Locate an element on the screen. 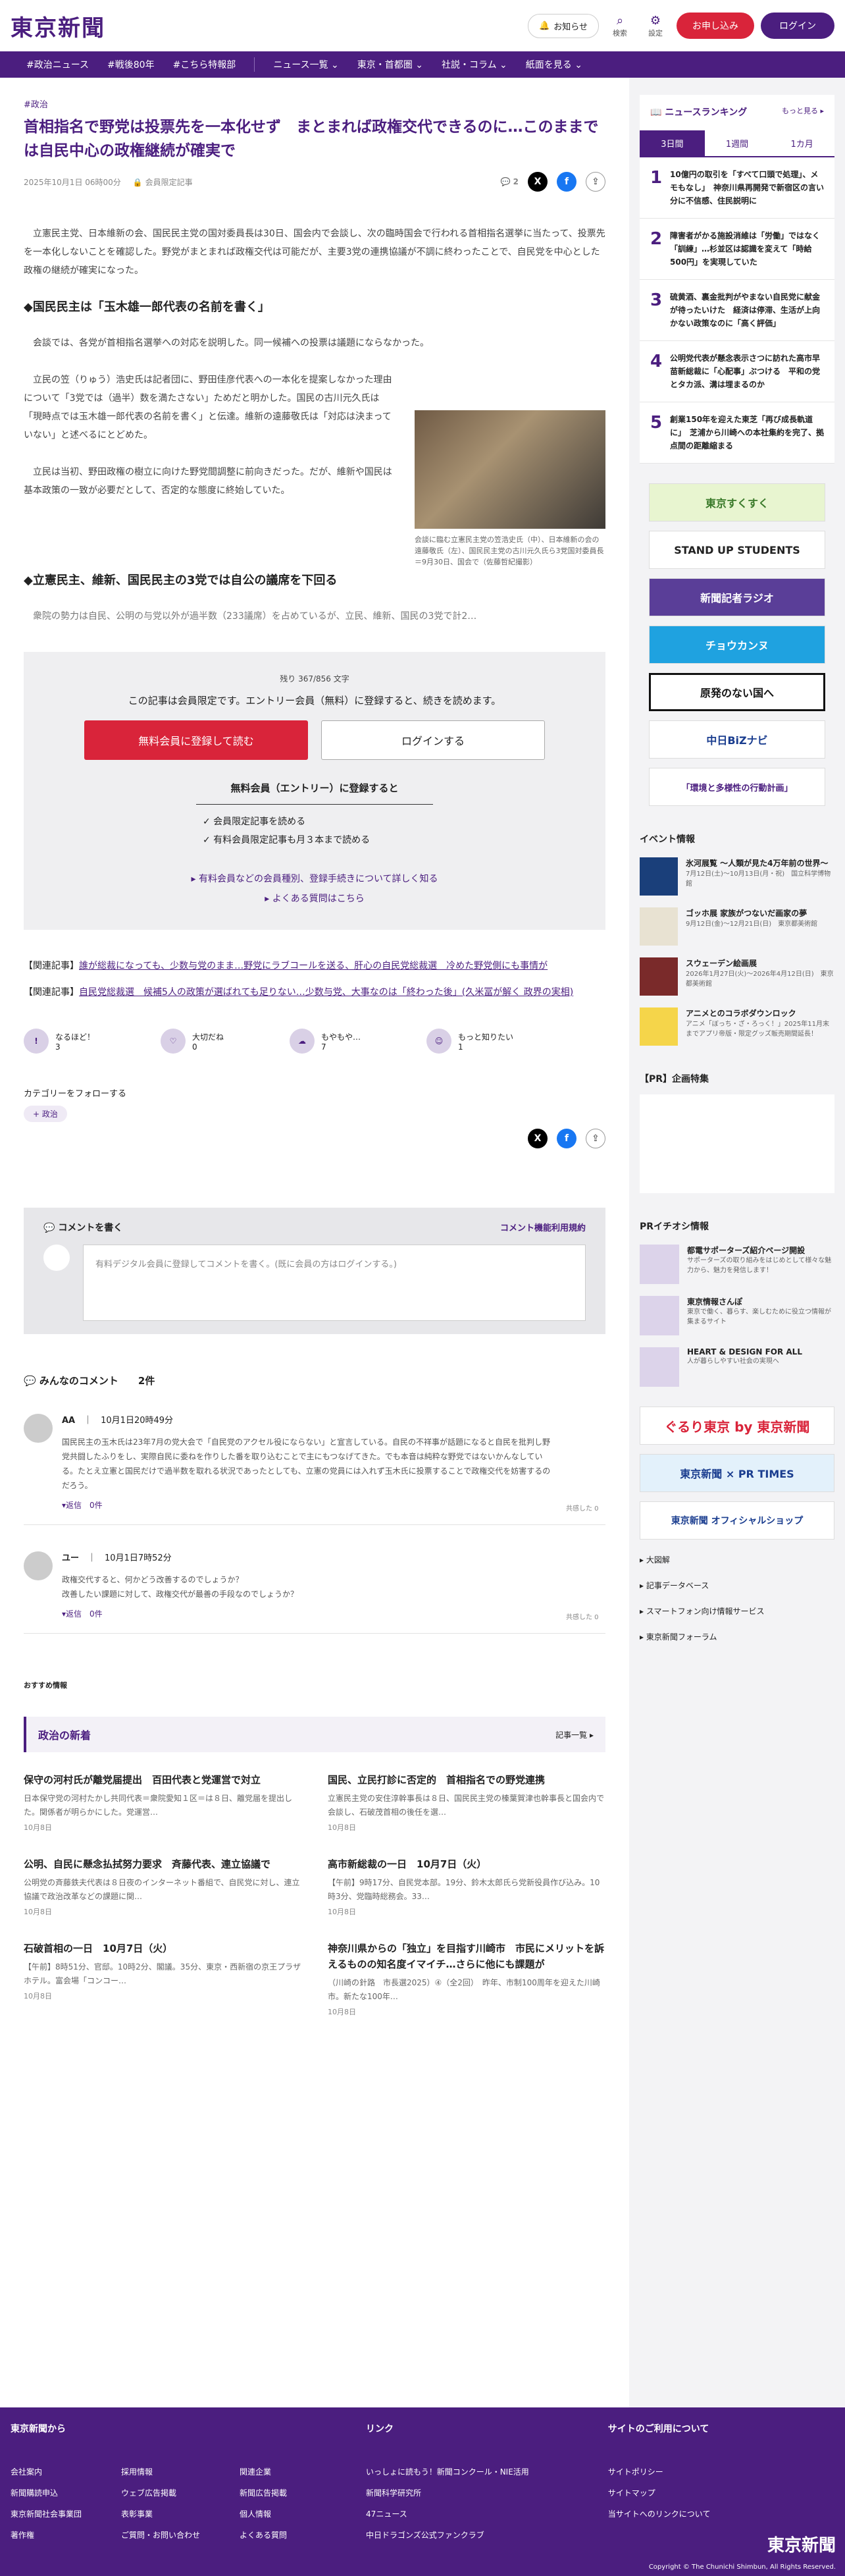 The width and height of the screenshot is (845, 2576). nav-tokuho: #こちら特報部 is located at coordinates (205, 64).